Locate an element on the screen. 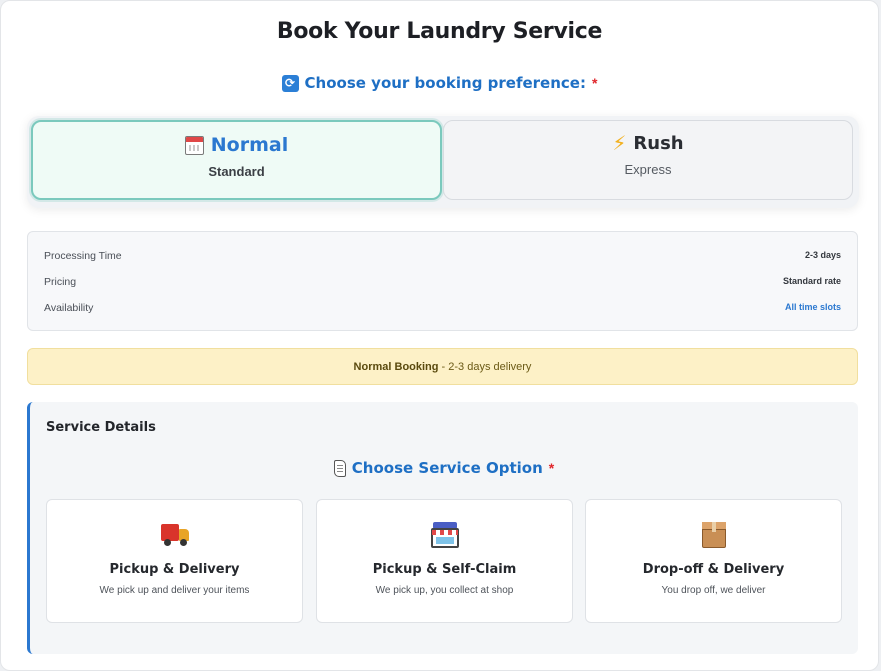  scroll-icon is located at coordinates (339, 468).